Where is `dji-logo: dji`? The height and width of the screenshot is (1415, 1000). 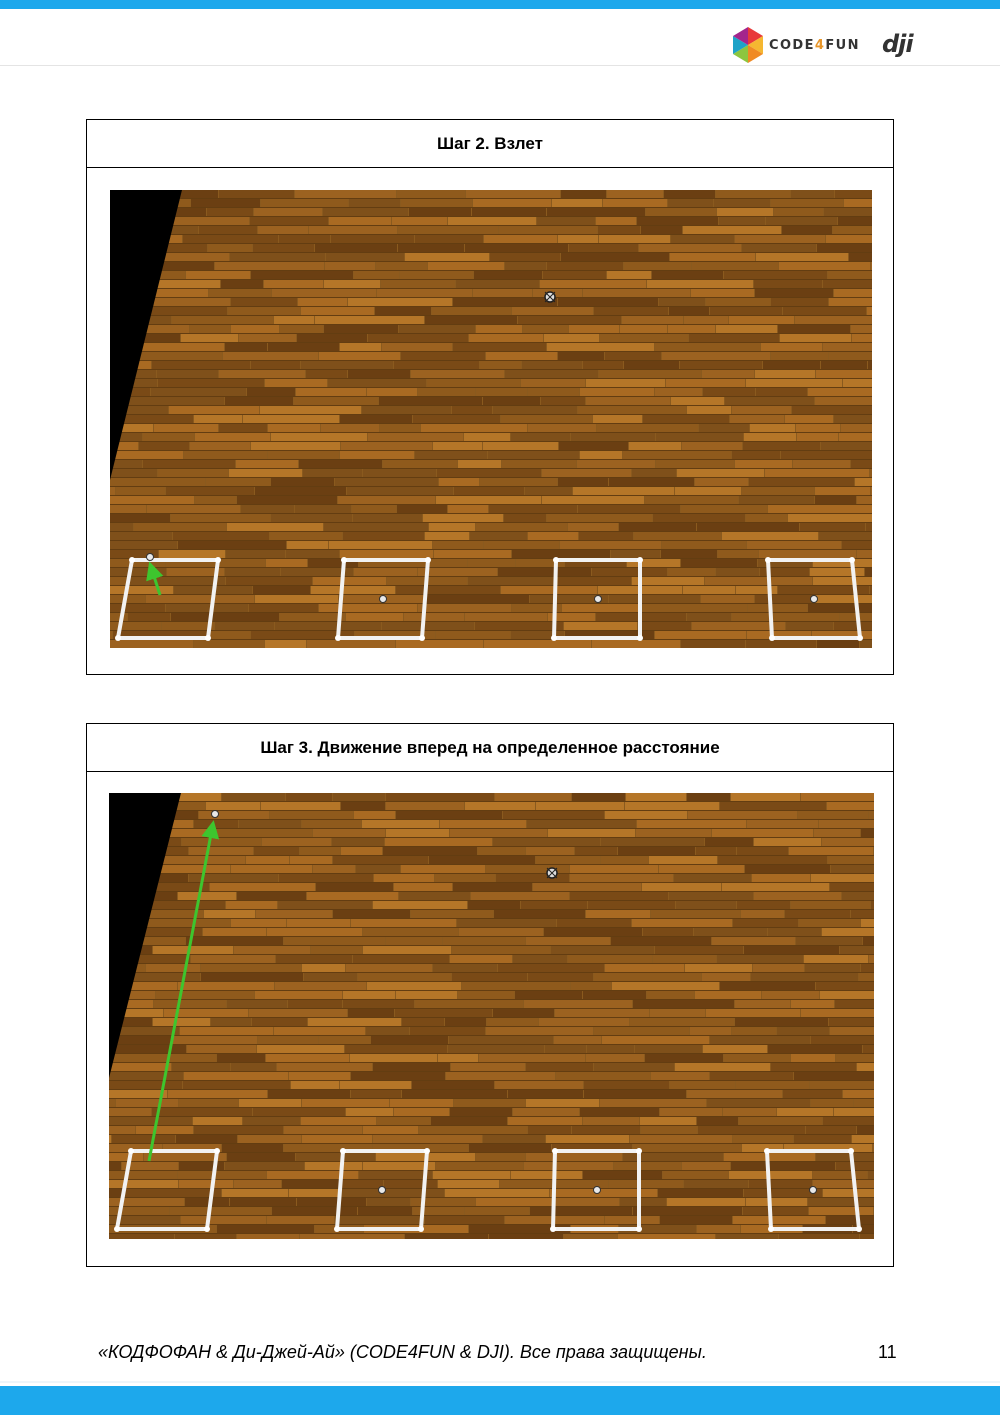
dji-logo: dji is located at coordinates (898, 44).